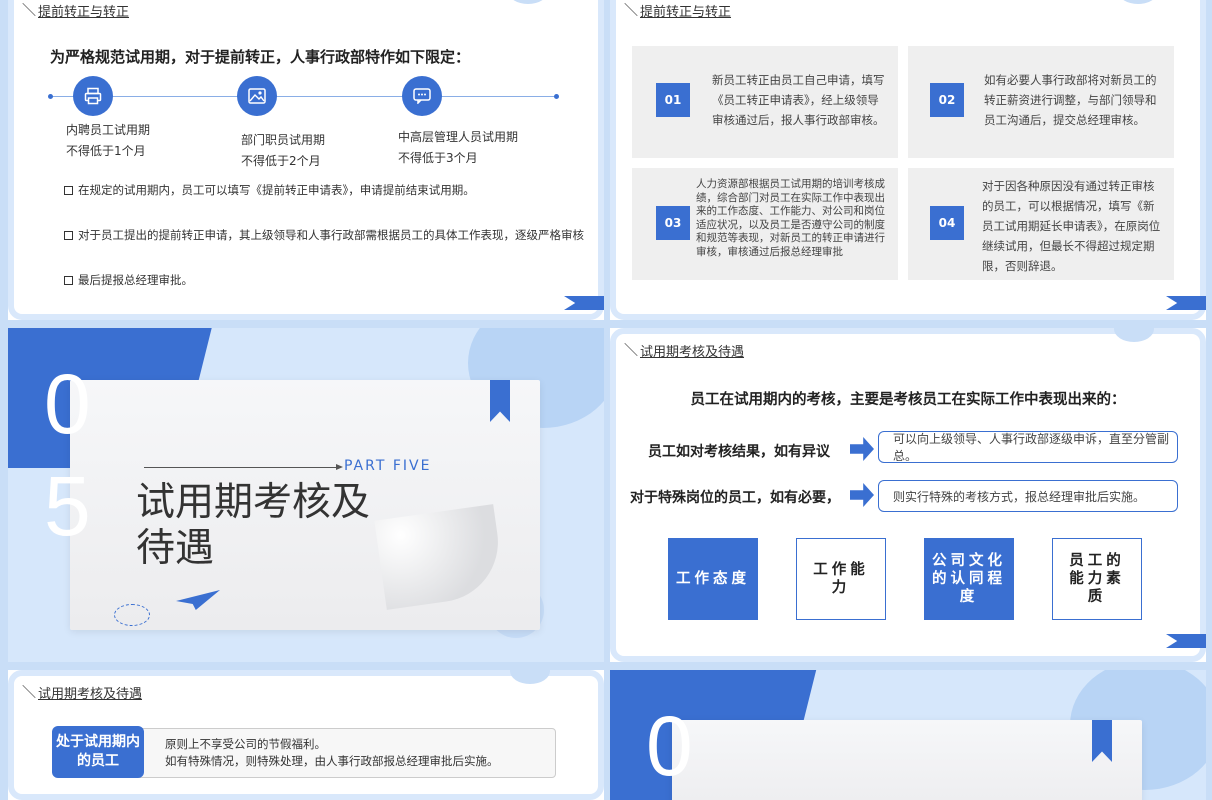 The image size is (1212, 800). What do you see at coordinates (128, 280) in the screenshot?
I see `rule-item: 最后提报总经理审批。` at bounding box center [128, 280].